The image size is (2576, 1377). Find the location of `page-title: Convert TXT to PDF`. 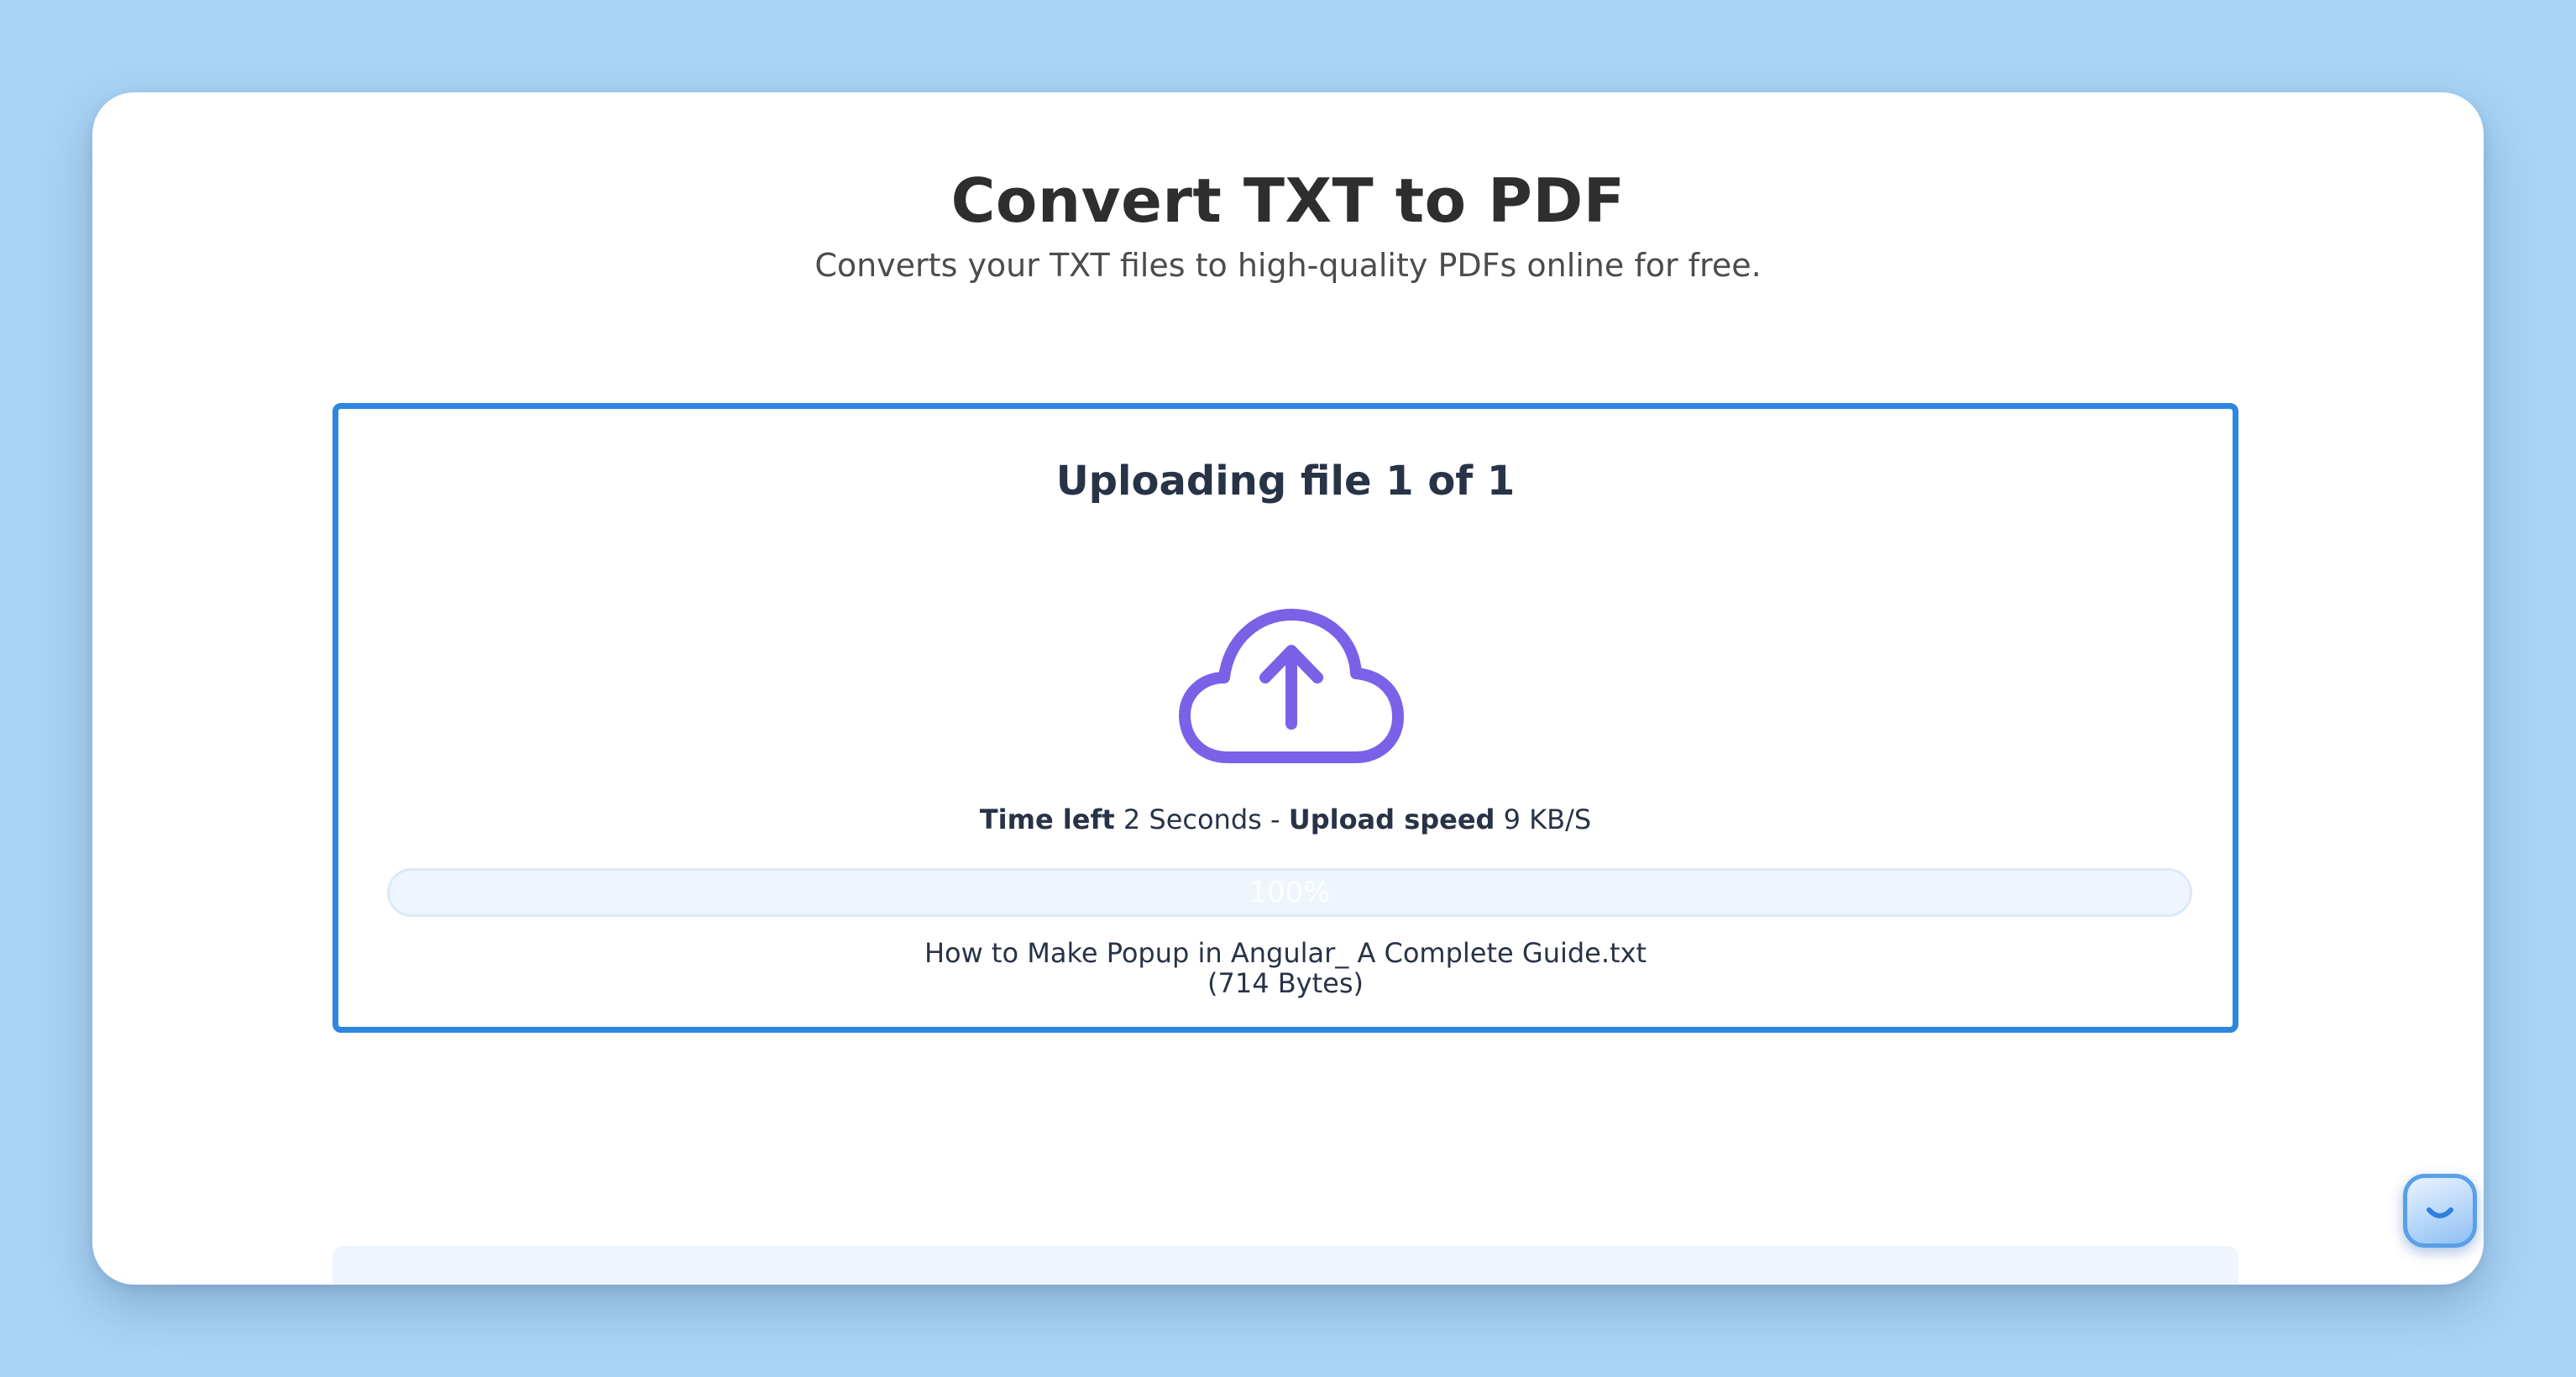

page-title: Convert TXT to PDF is located at coordinates (1288, 200).